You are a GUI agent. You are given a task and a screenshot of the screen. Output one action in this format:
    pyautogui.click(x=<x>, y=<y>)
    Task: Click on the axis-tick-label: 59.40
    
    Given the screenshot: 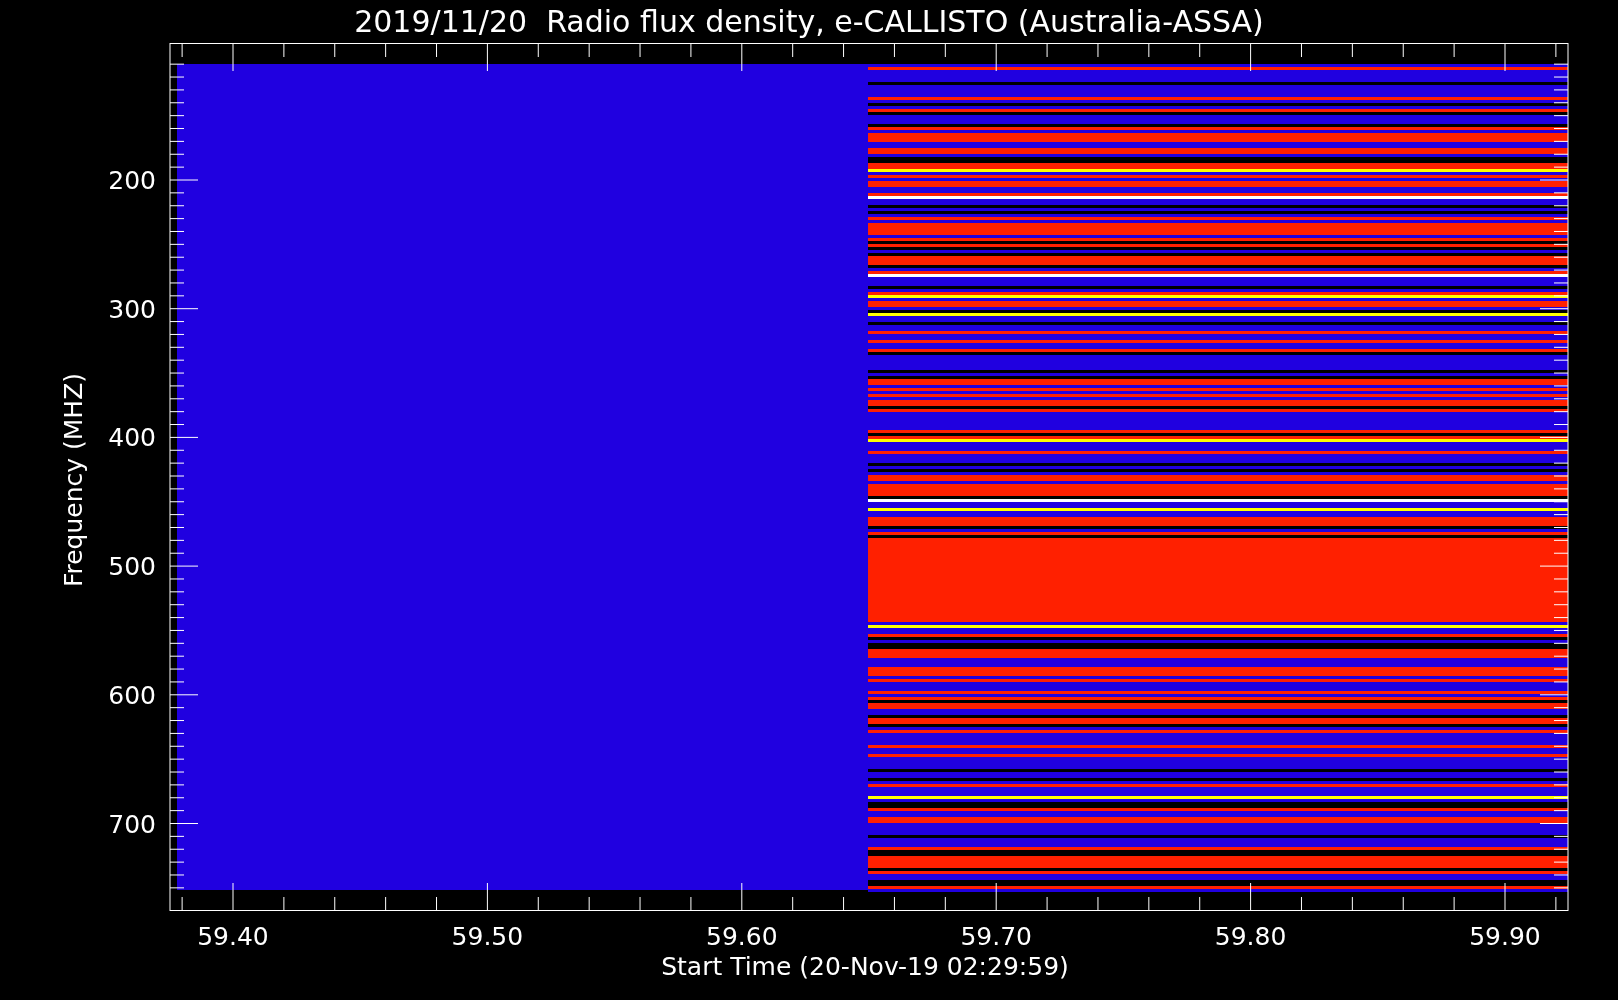 What is the action you would take?
    pyautogui.click(x=233, y=936)
    